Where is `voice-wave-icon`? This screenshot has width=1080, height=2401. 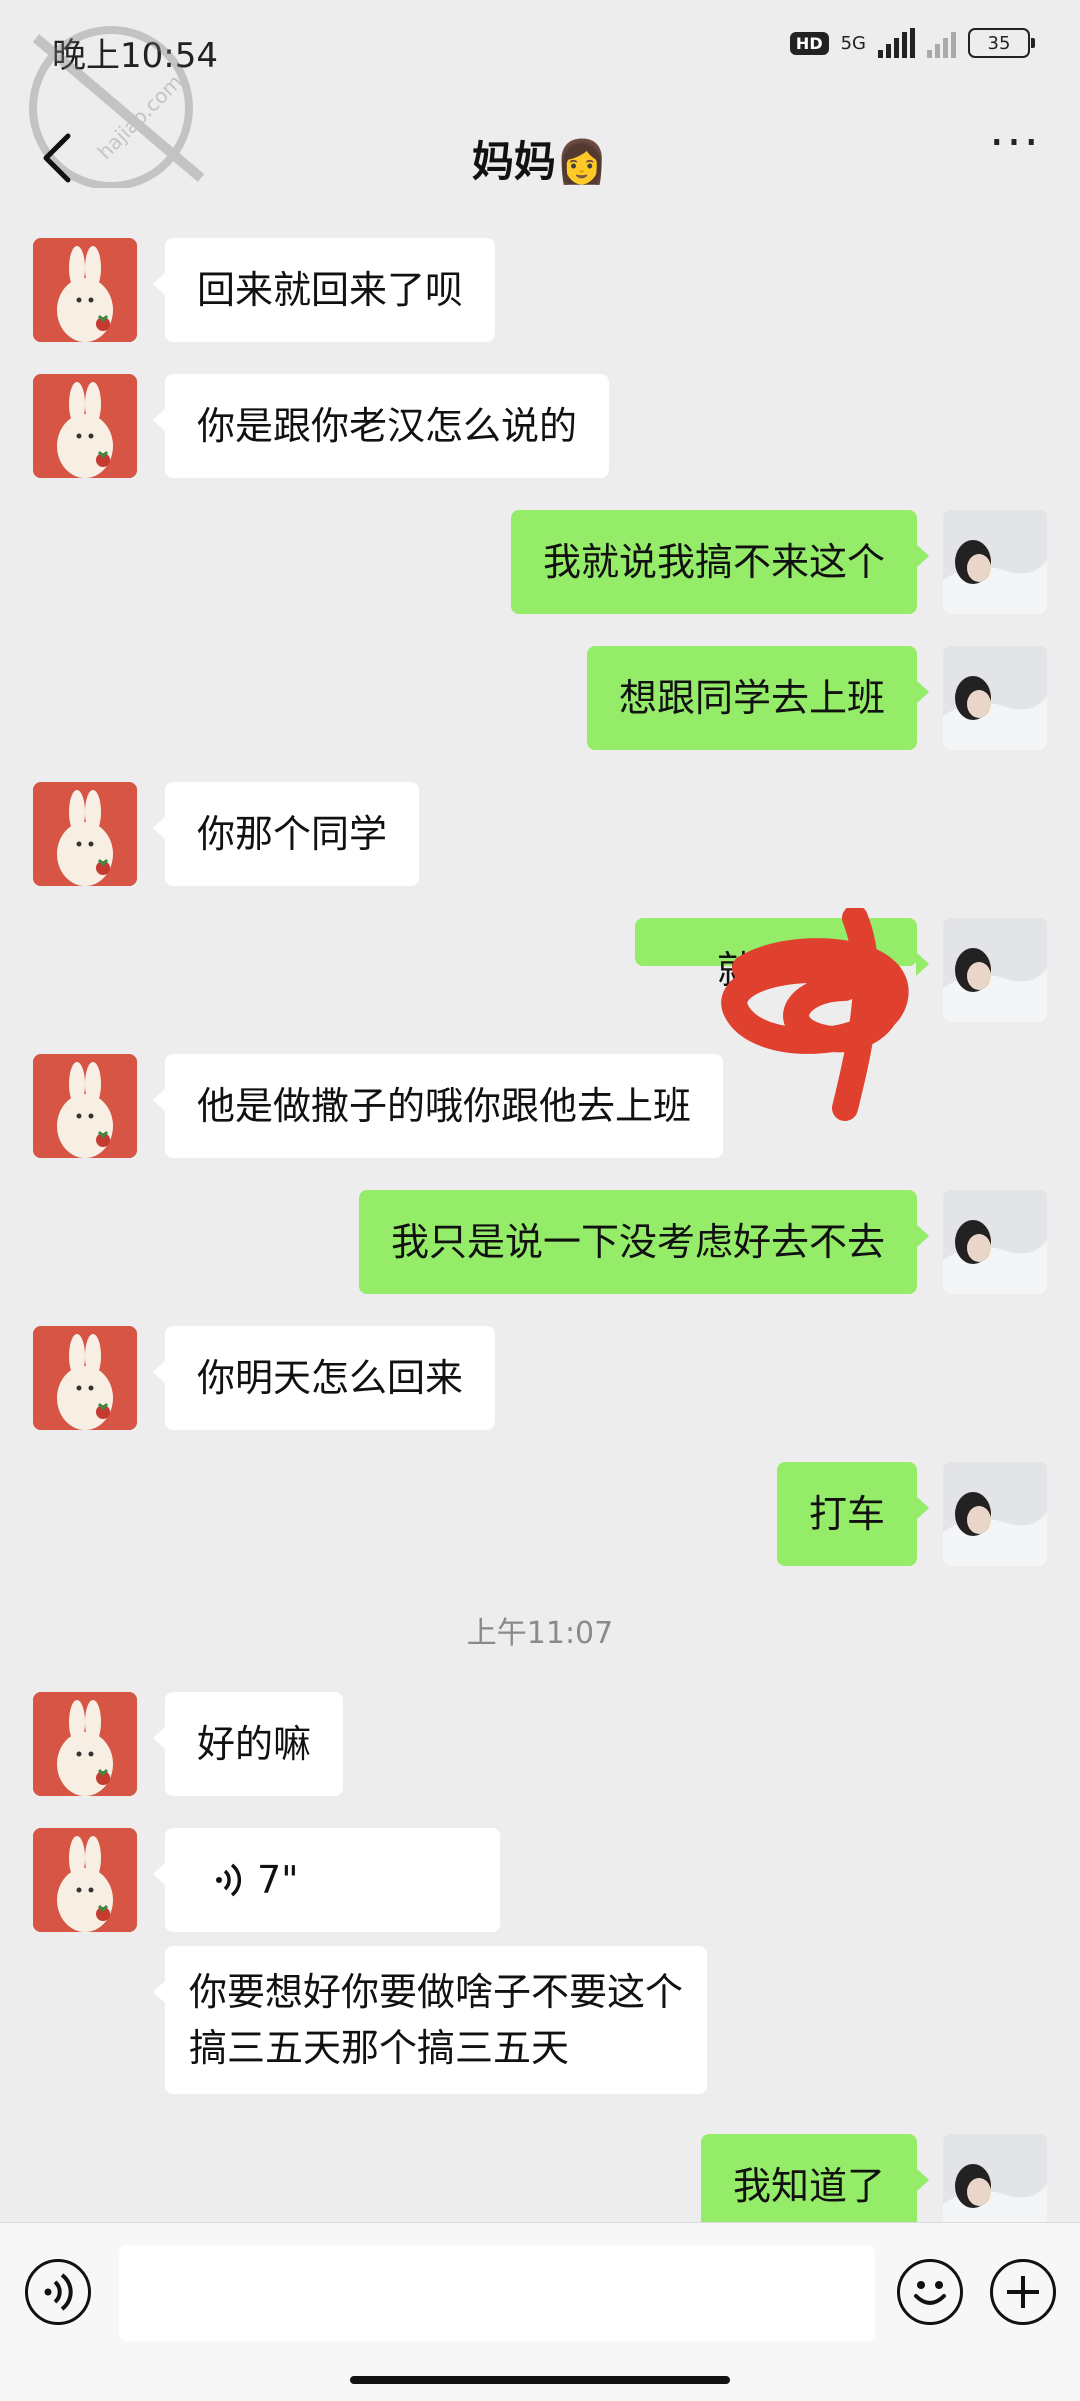 voice-wave-icon is located at coordinates (229, 1880).